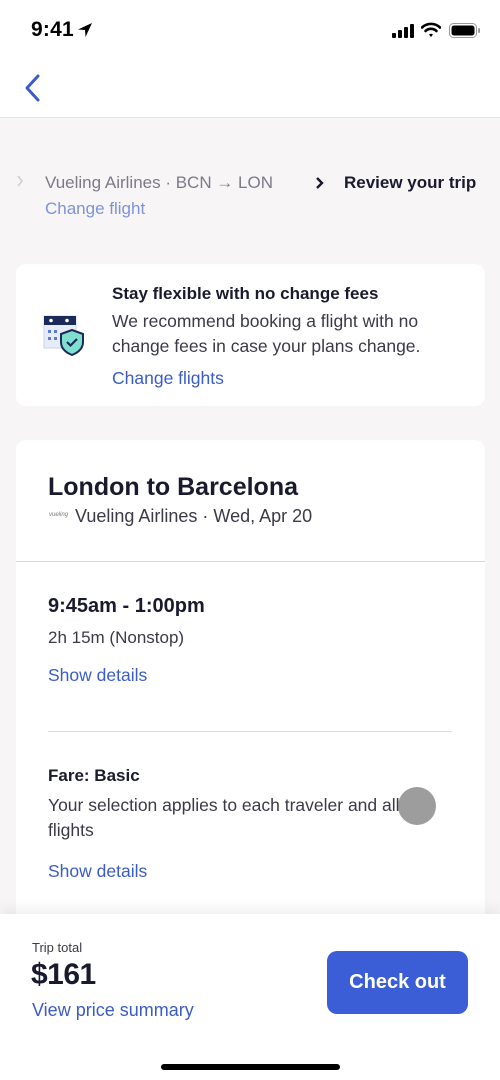 Image resolution: width=500 pixels, height=1080 pixels. Describe the element at coordinates (250, 1067) in the screenshot. I see `home-indicator` at that location.